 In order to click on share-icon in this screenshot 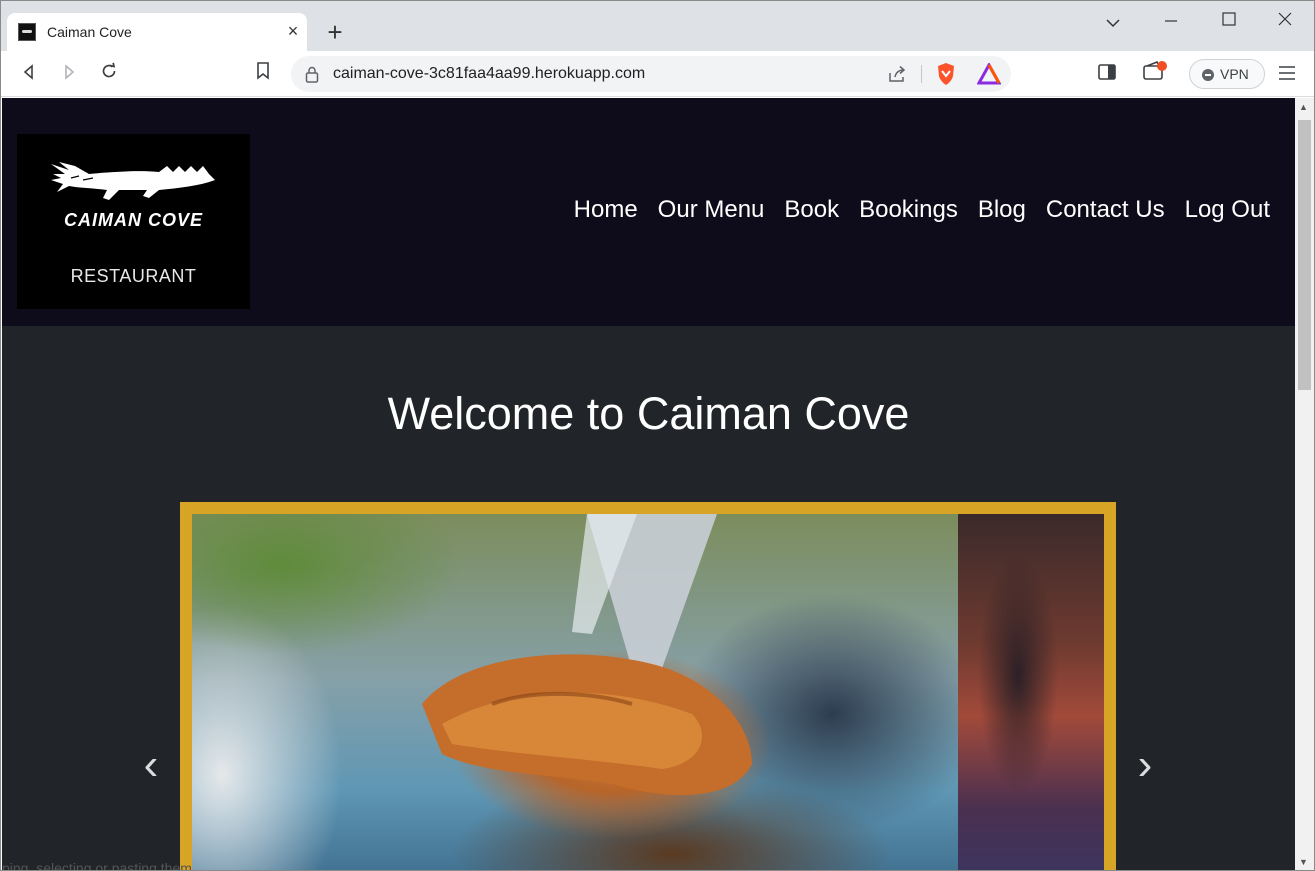, I will do `click(897, 76)`.